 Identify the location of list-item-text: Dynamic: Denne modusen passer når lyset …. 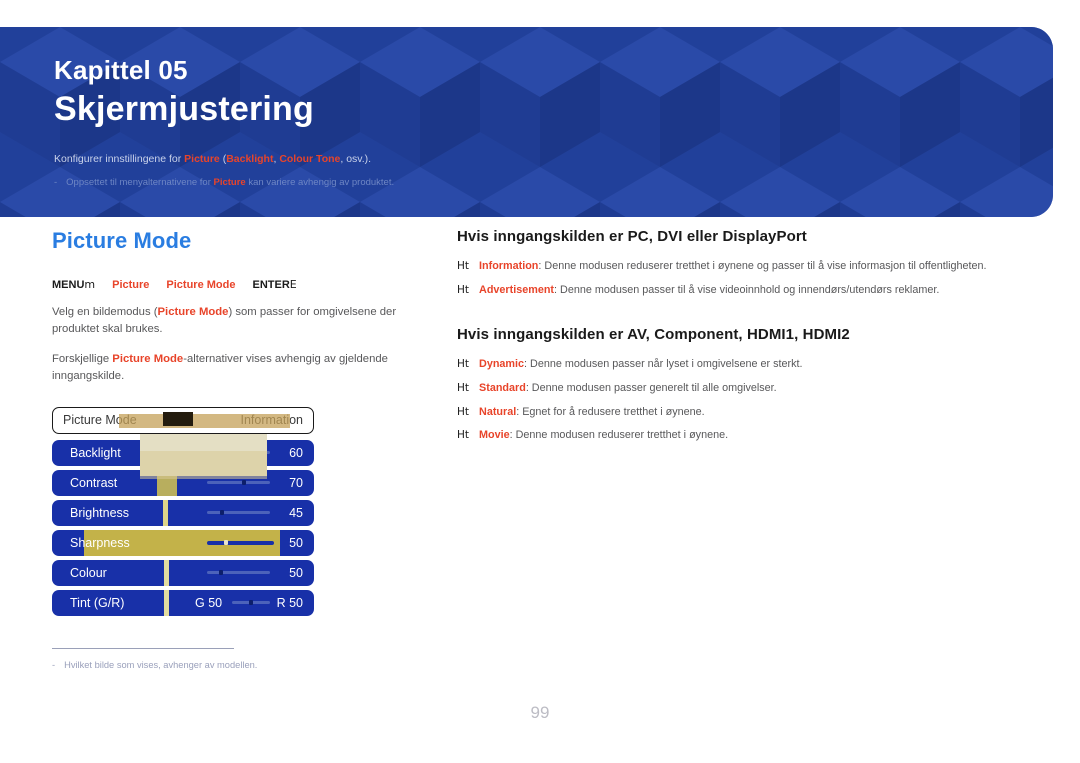
(640, 365).